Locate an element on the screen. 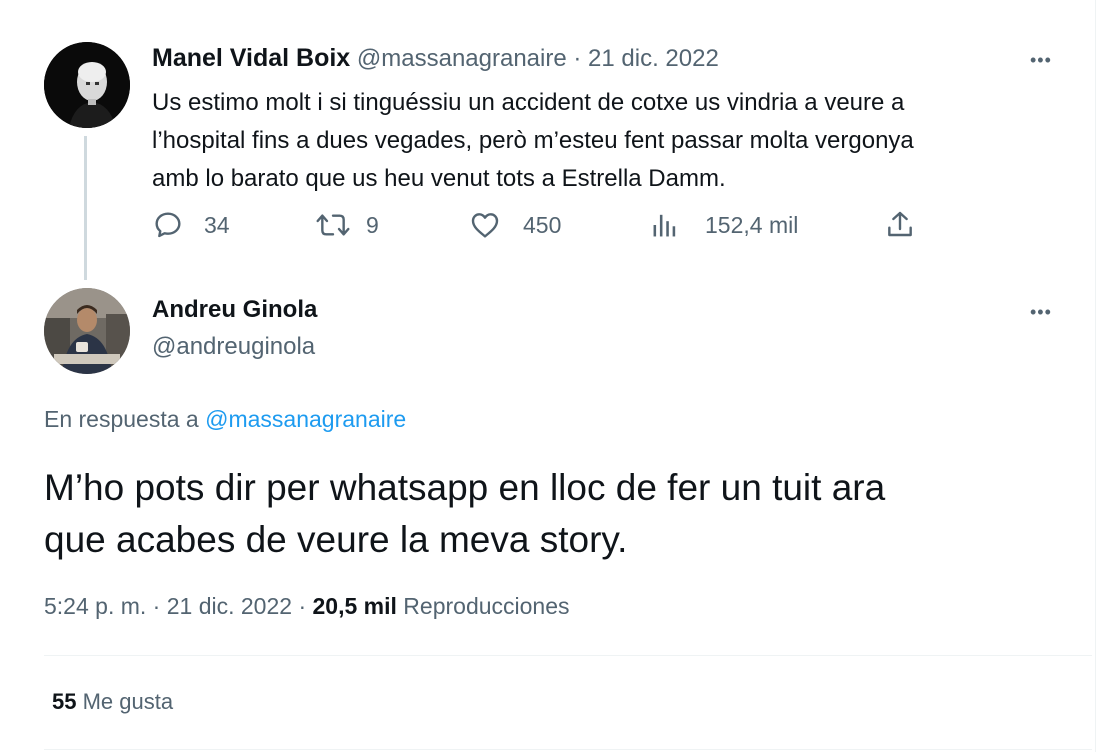  like-count: 450 is located at coordinates (542, 224).